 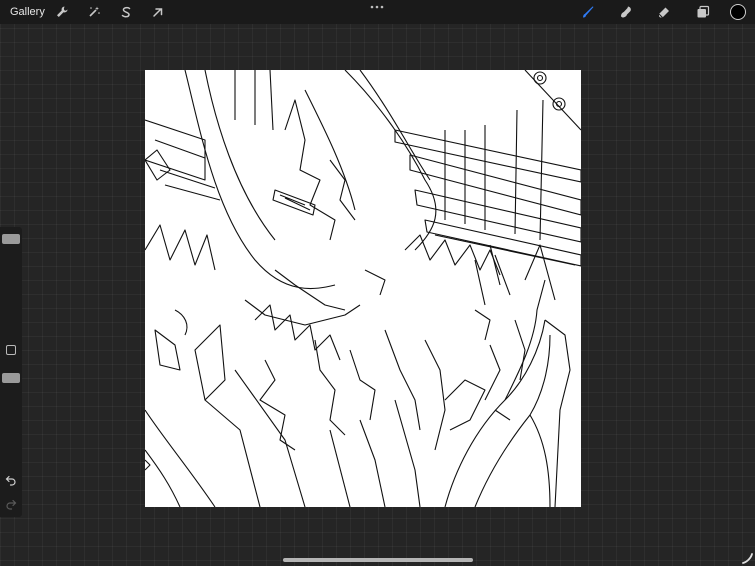 I want to click on adjustments-magic-wand-icon, so click(x=94, y=12).